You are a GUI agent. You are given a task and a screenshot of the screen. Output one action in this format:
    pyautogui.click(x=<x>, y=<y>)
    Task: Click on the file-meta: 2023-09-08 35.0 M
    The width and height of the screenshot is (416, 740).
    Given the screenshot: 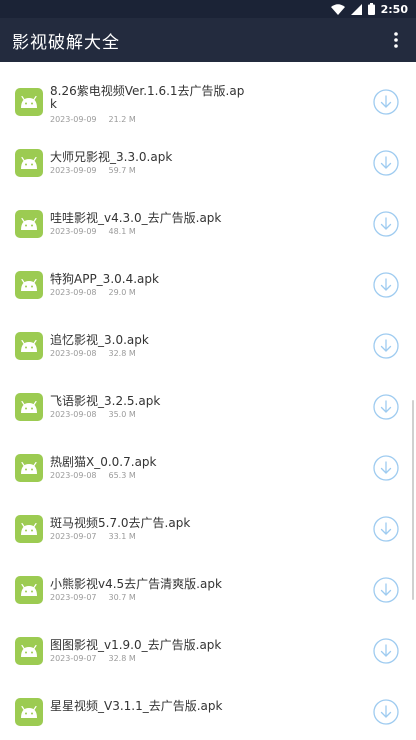 What is the action you would take?
    pyautogui.click(x=93, y=415)
    